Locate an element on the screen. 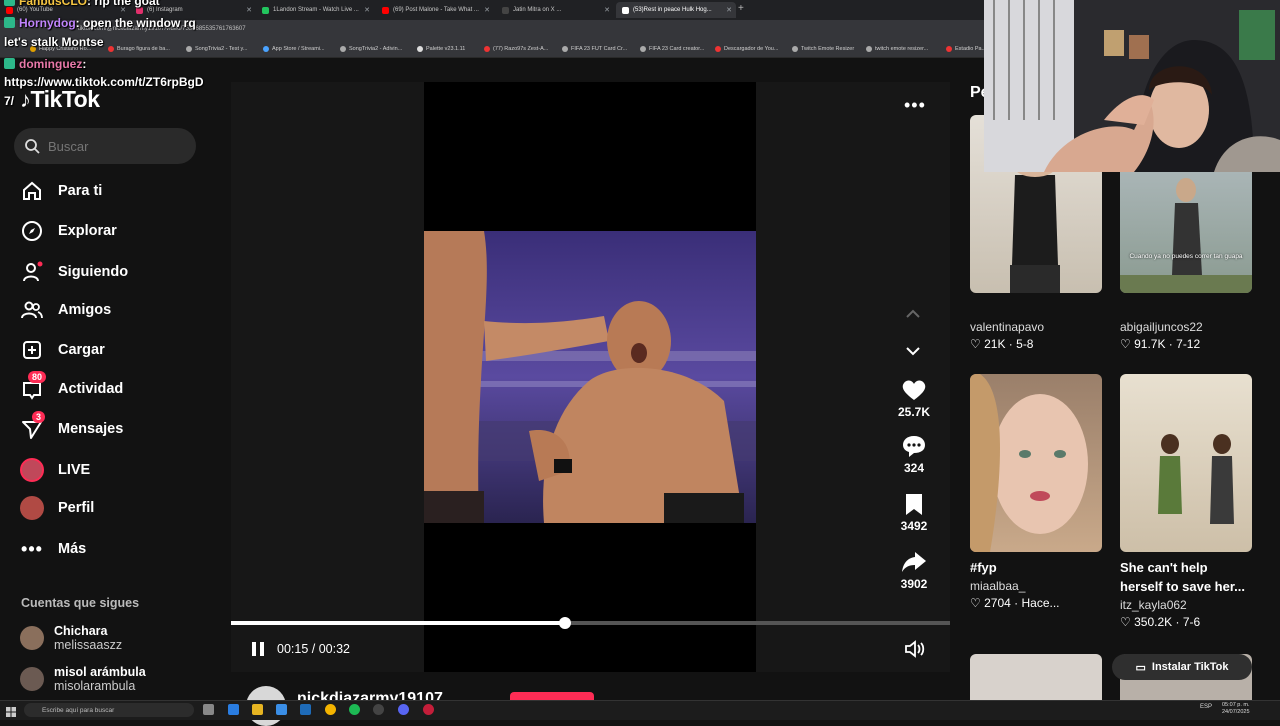 The image size is (1280, 726). nav-item-siguiendo: Siguiendo is located at coordinates (74, 272).